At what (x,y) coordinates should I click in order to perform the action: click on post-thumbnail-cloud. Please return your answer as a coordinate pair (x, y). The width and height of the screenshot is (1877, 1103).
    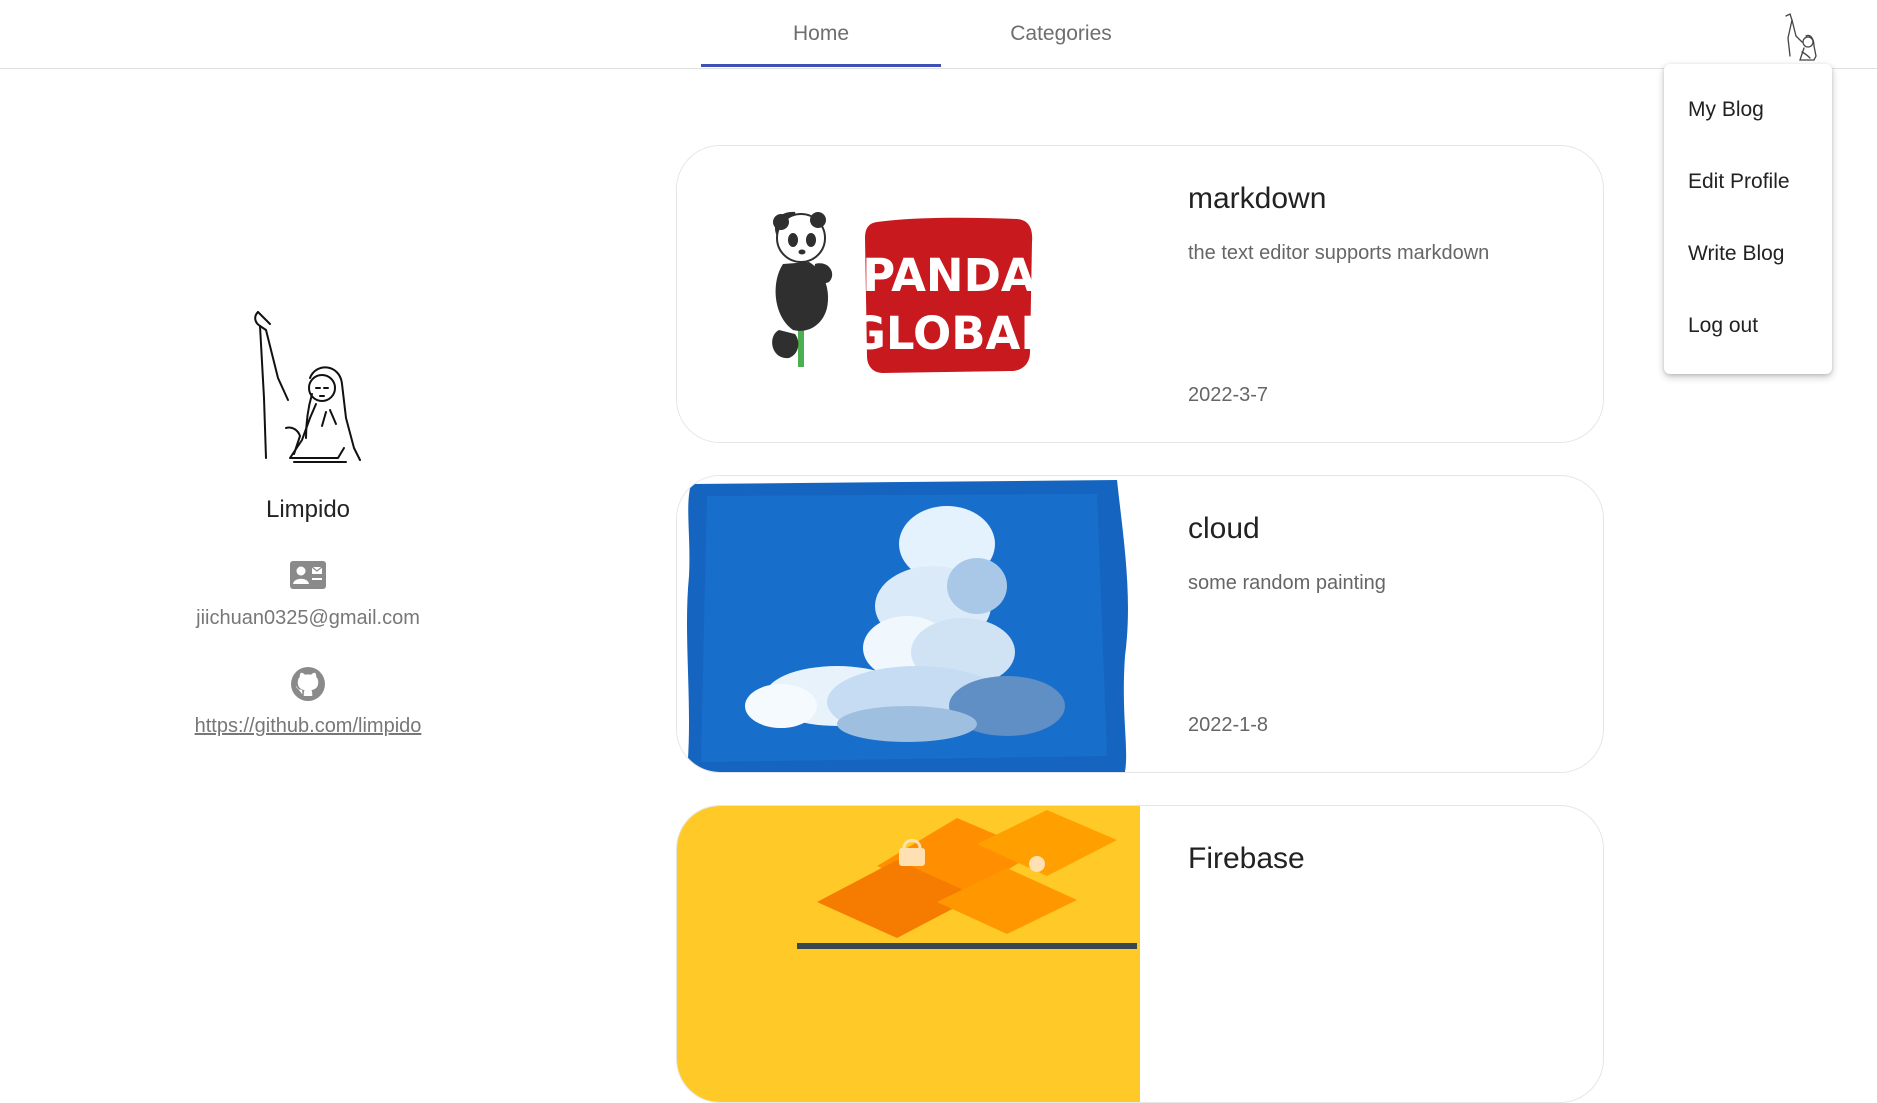
    Looking at the image, I should click on (908, 624).